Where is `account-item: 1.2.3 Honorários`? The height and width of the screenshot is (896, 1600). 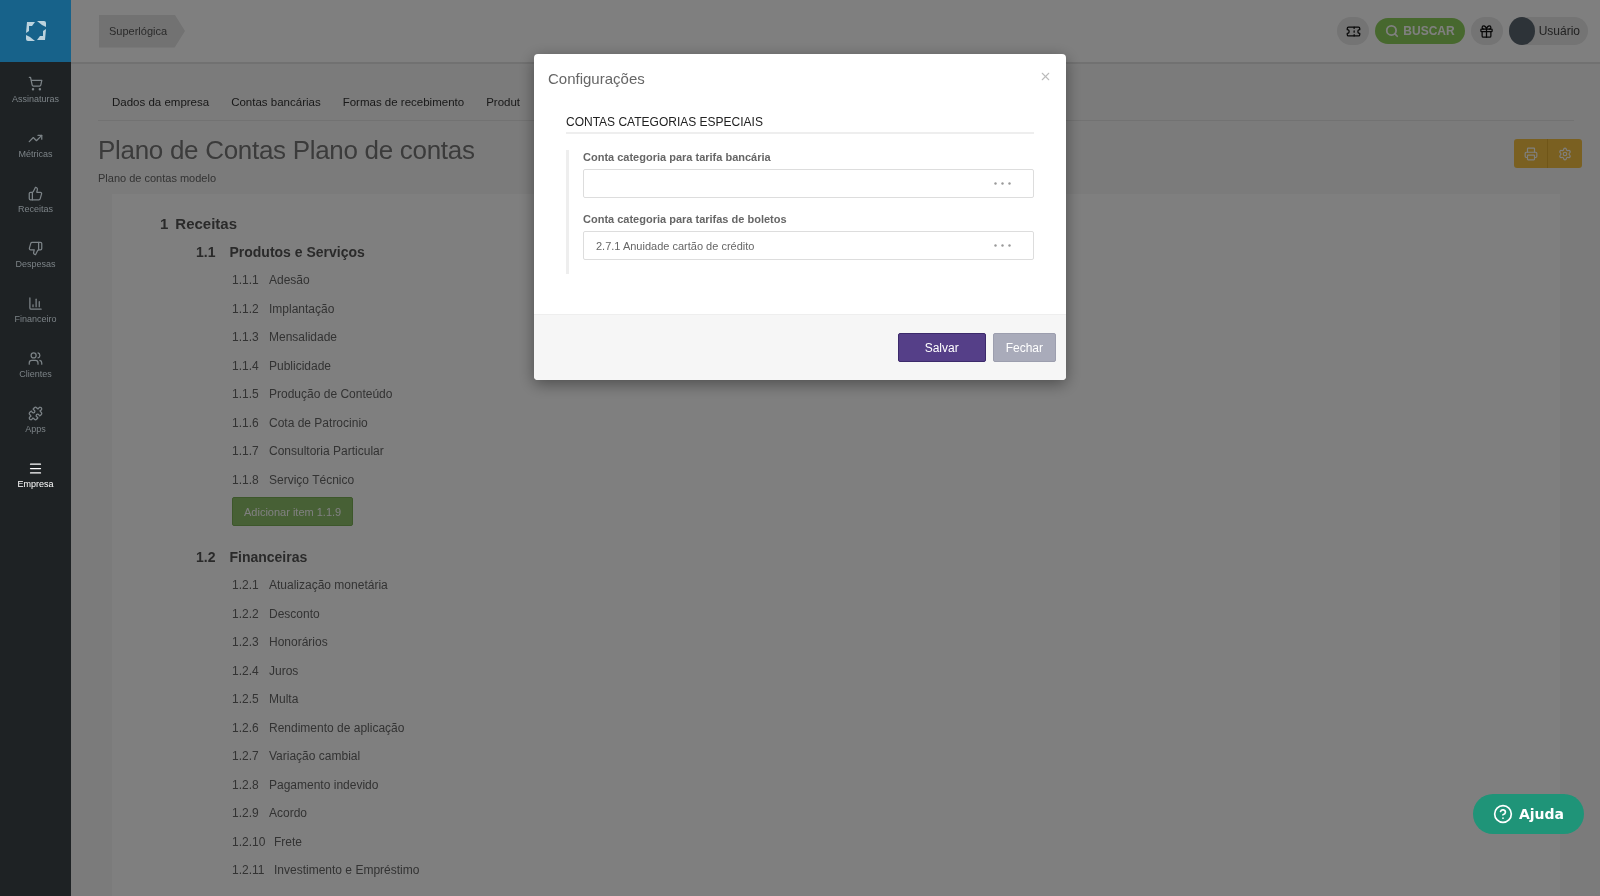
account-item: 1.2.3 Honorários is located at coordinates (280, 642).